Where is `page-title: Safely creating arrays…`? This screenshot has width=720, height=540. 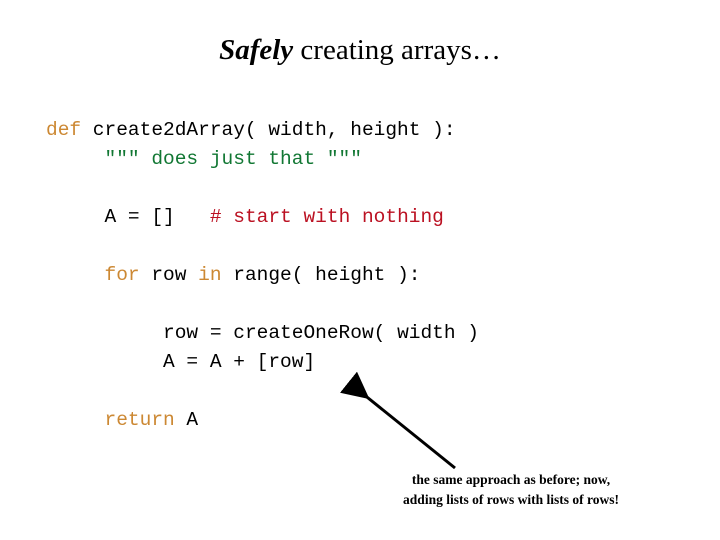 page-title: Safely creating arrays… is located at coordinates (360, 50).